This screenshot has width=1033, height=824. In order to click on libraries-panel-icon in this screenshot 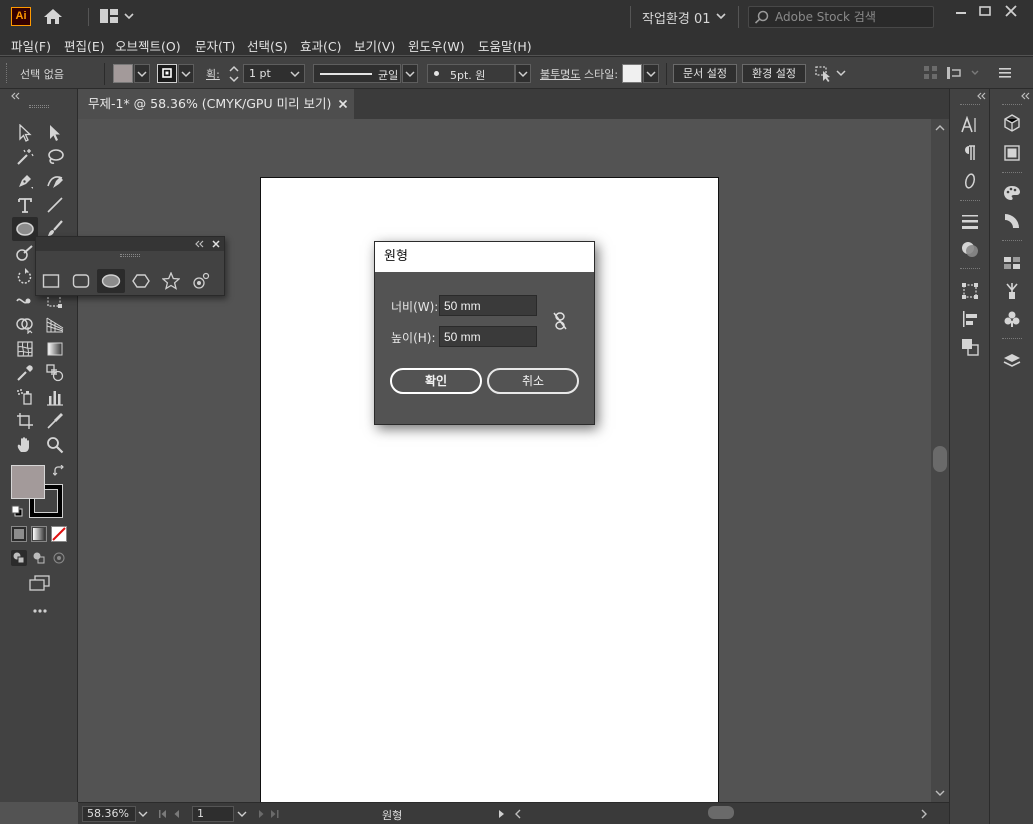, I will do `click(1012, 123)`.